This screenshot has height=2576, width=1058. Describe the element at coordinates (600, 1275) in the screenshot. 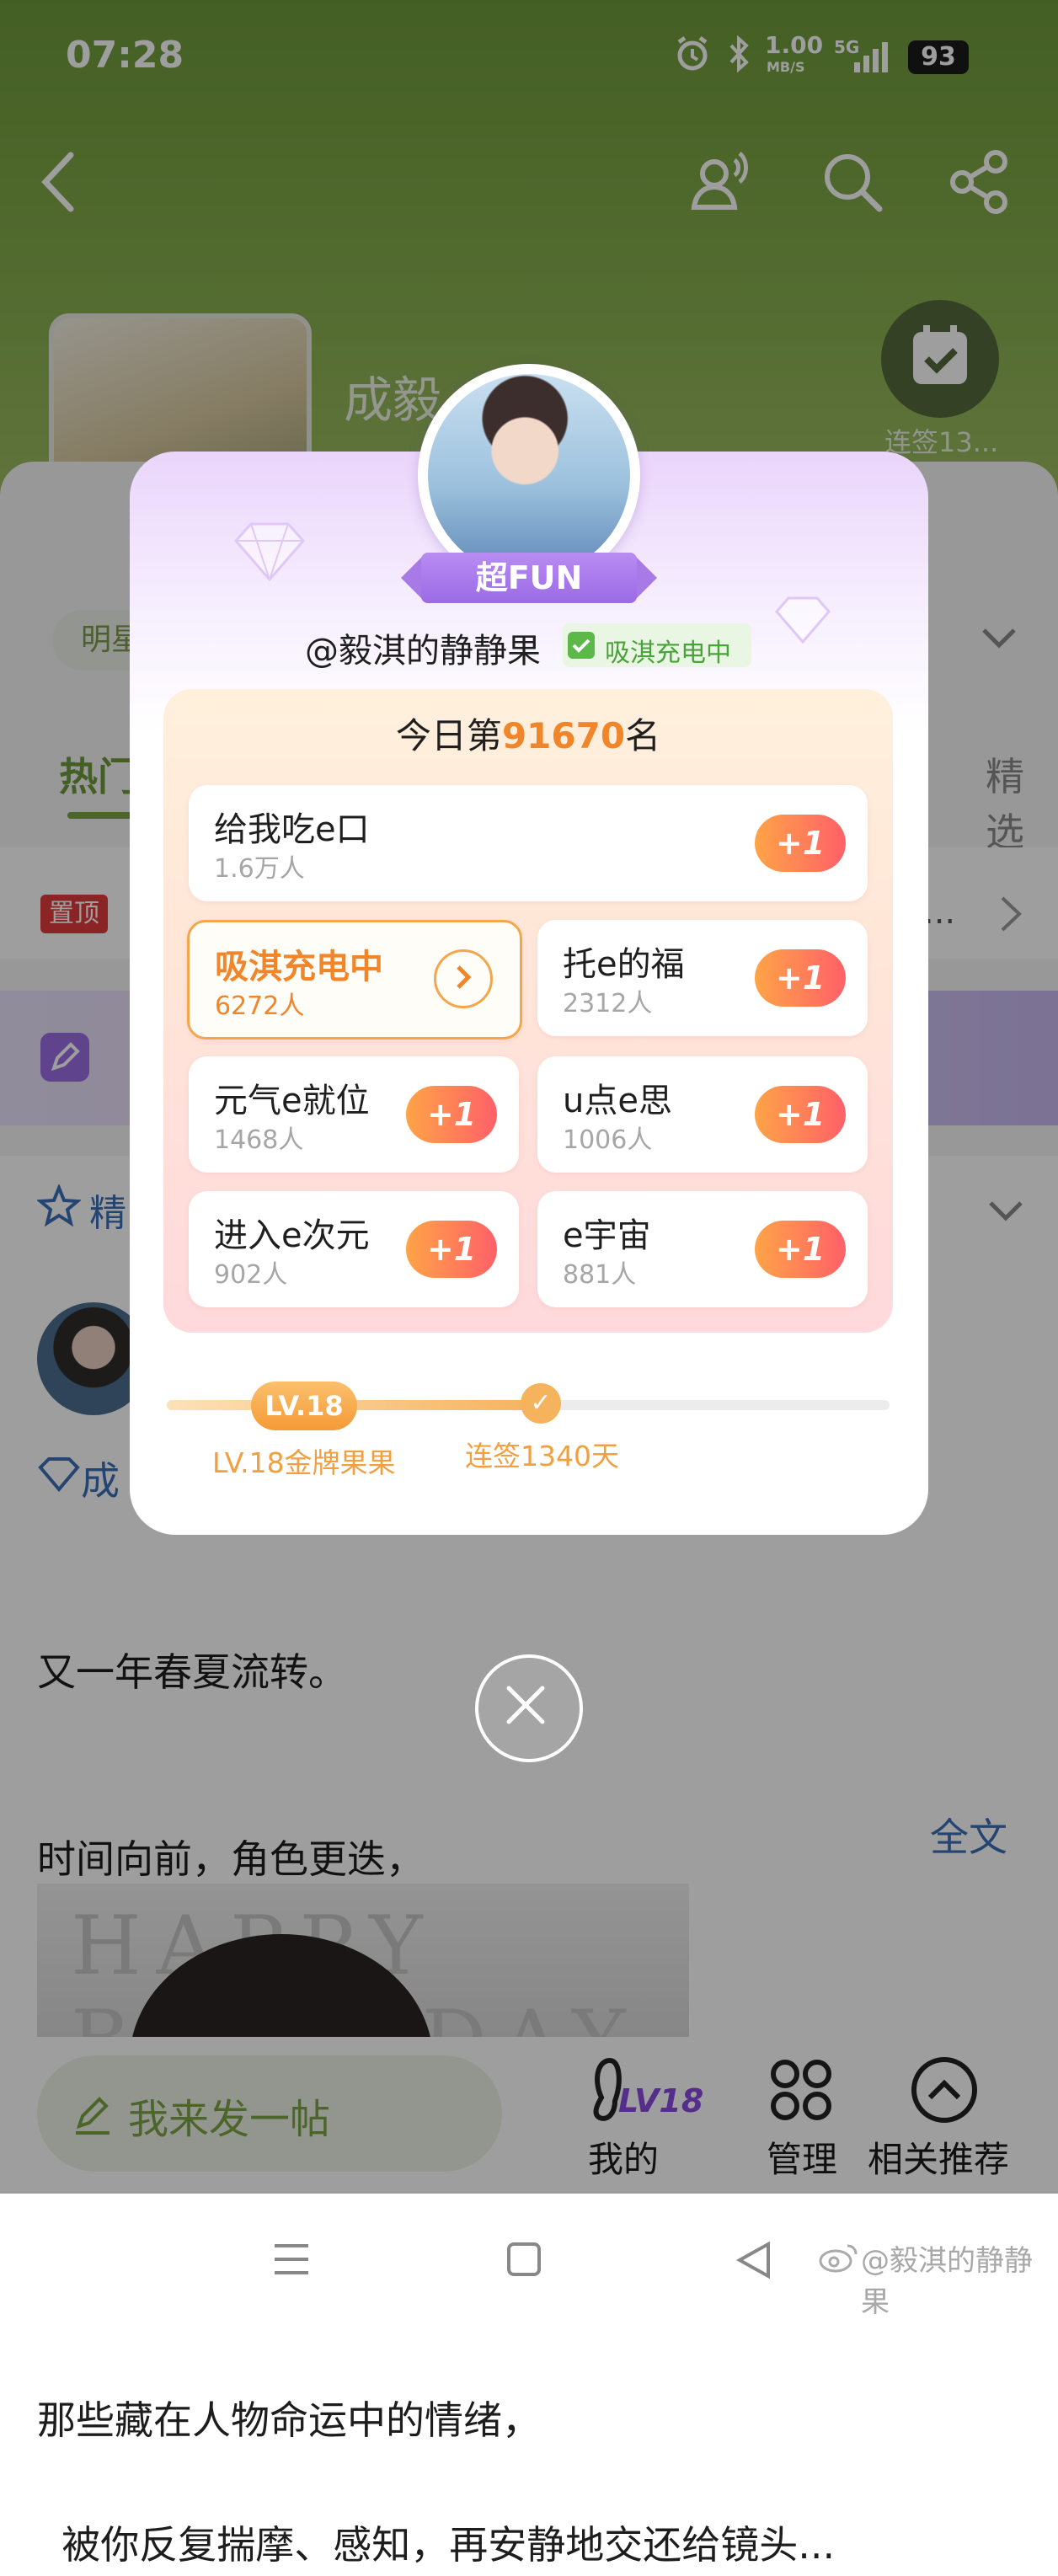

I see `option-count: 881人` at that location.